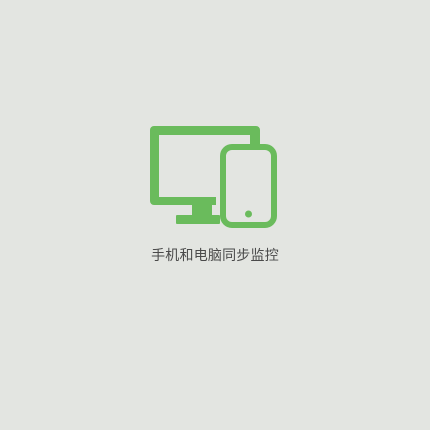 The width and height of the screenshot is (430, 430). What do you see at coordinates (213, 177) in the screenshot?
I see `desktop-and-phone-icon` at bounding box center [213, 177].